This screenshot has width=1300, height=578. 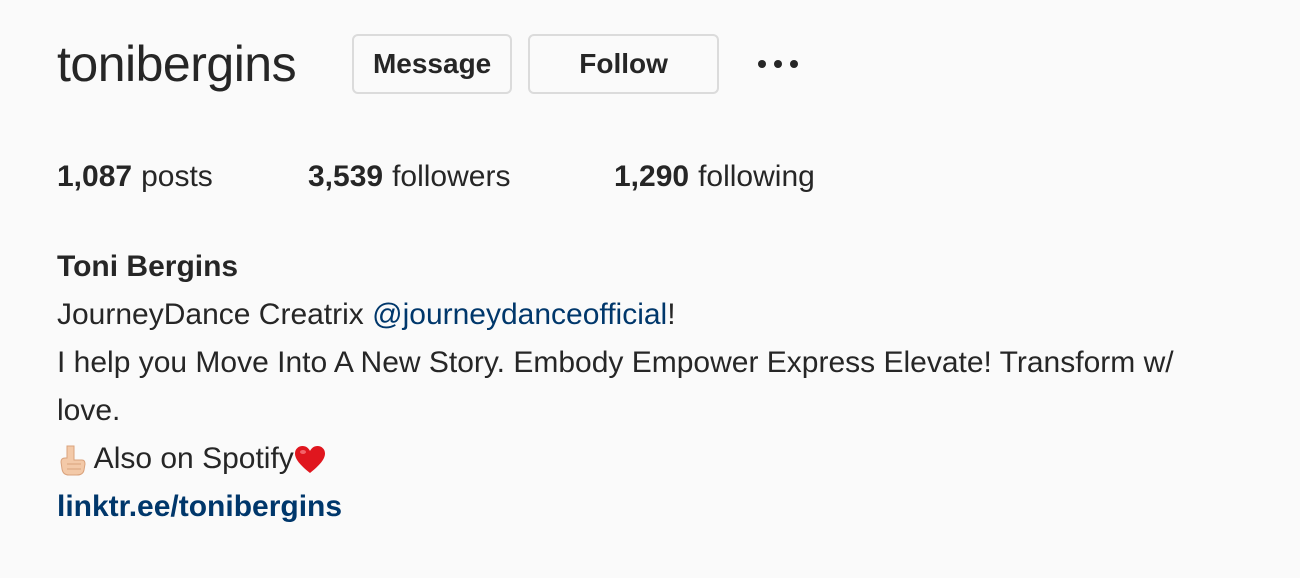 What do you see at coordinates (432, 64) in the screenshot?
I see `message-button: Message` at bounding box center [432, 64].